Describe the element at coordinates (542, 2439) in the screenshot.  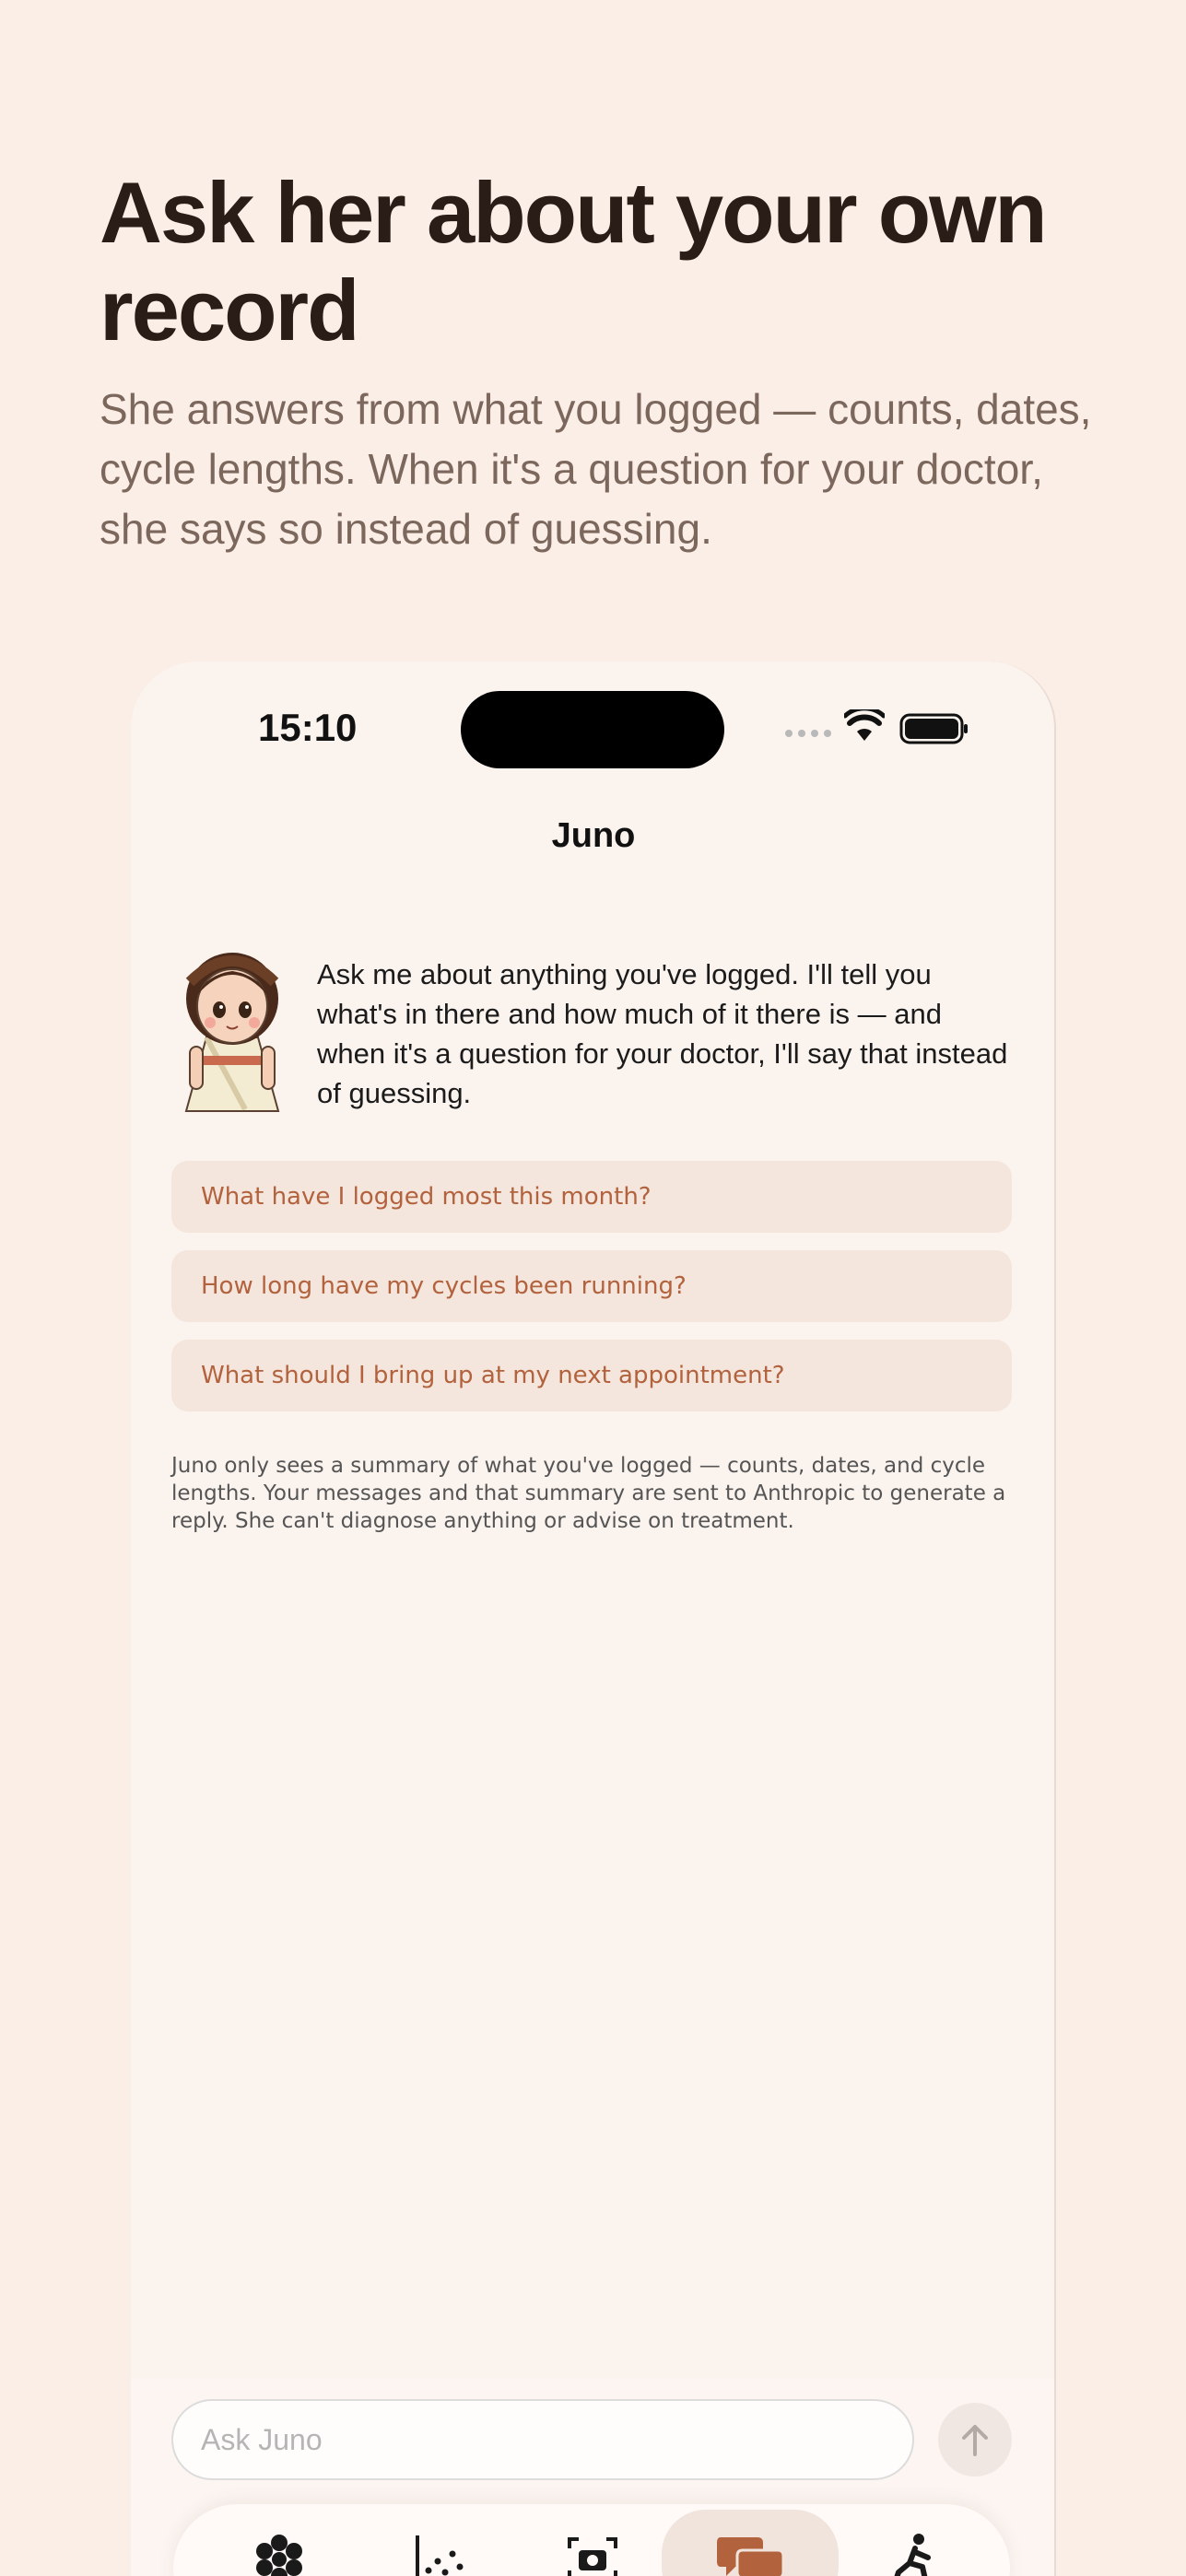
I see `ask-input` at that location.